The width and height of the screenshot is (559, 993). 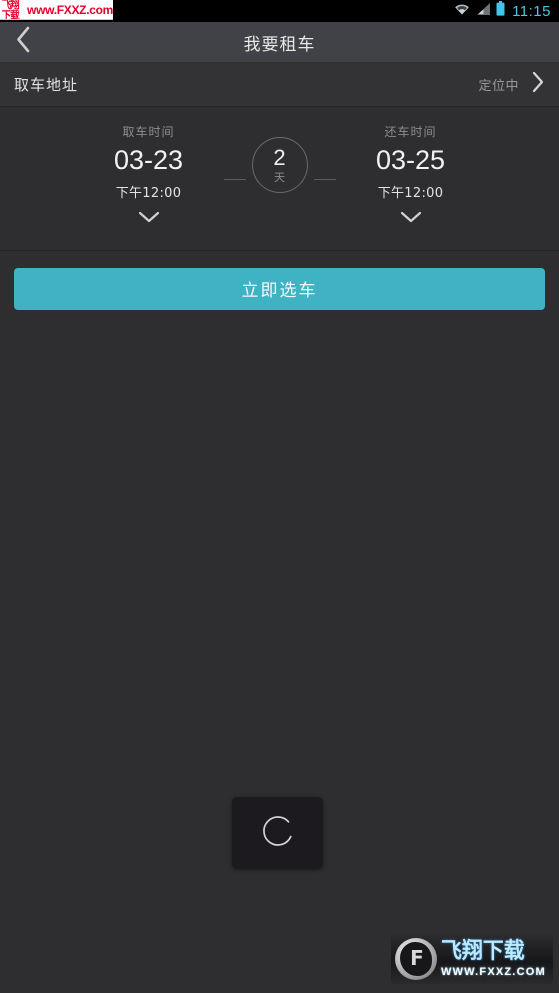 What do you see at coordinates (500, 11) in the screenshot?
I see `battery-icon` at bounding box center [500, 11].